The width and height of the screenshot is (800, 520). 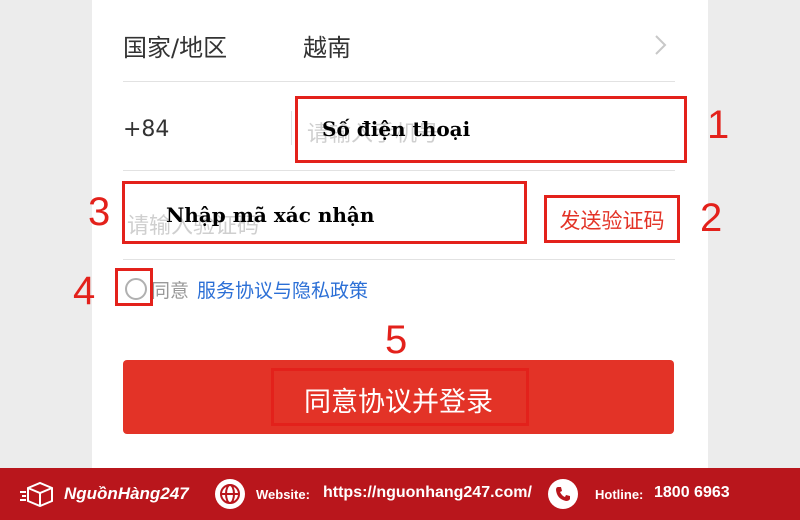 I want to click on marker-3: 3, so click(x=99, y=212).